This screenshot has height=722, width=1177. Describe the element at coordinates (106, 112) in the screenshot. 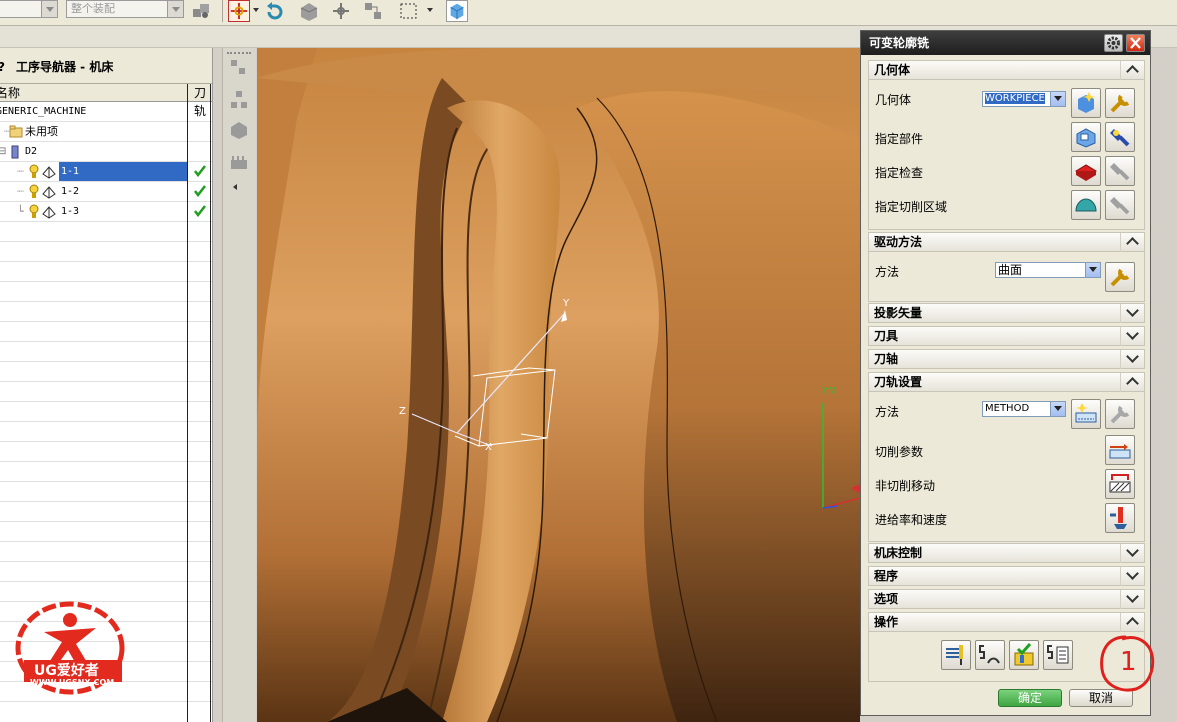

I see `tree-row-machine: GENERIC_MACHINE` at that location.